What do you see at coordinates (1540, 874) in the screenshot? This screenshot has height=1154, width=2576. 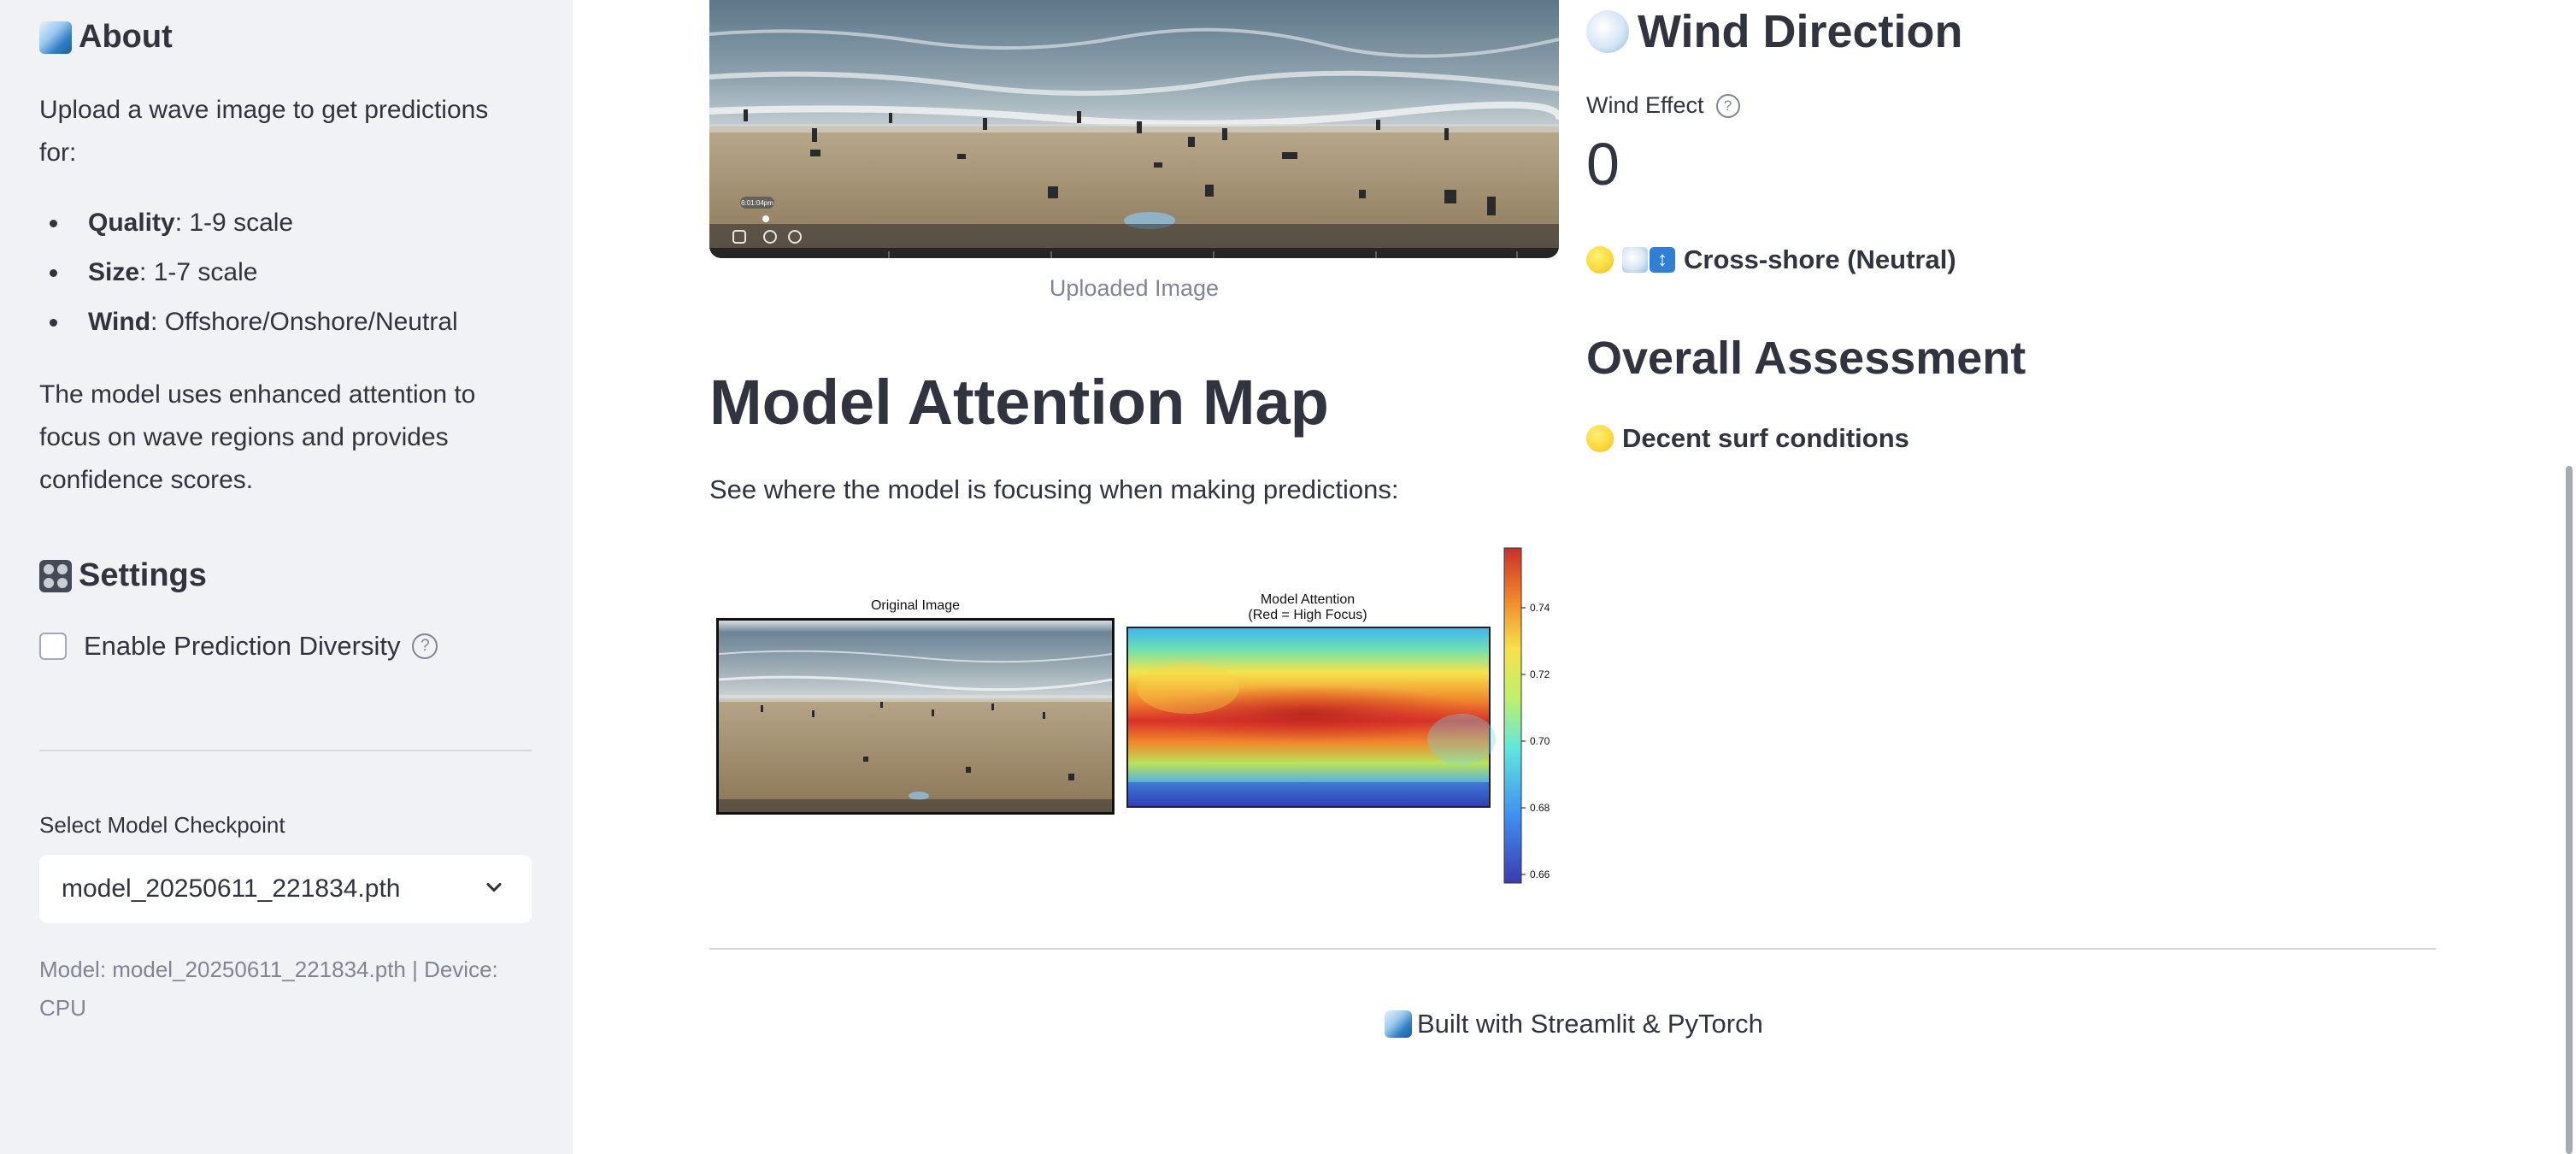 I see `colorbar-tick: 0.66` at bounding box center [1540, 874].